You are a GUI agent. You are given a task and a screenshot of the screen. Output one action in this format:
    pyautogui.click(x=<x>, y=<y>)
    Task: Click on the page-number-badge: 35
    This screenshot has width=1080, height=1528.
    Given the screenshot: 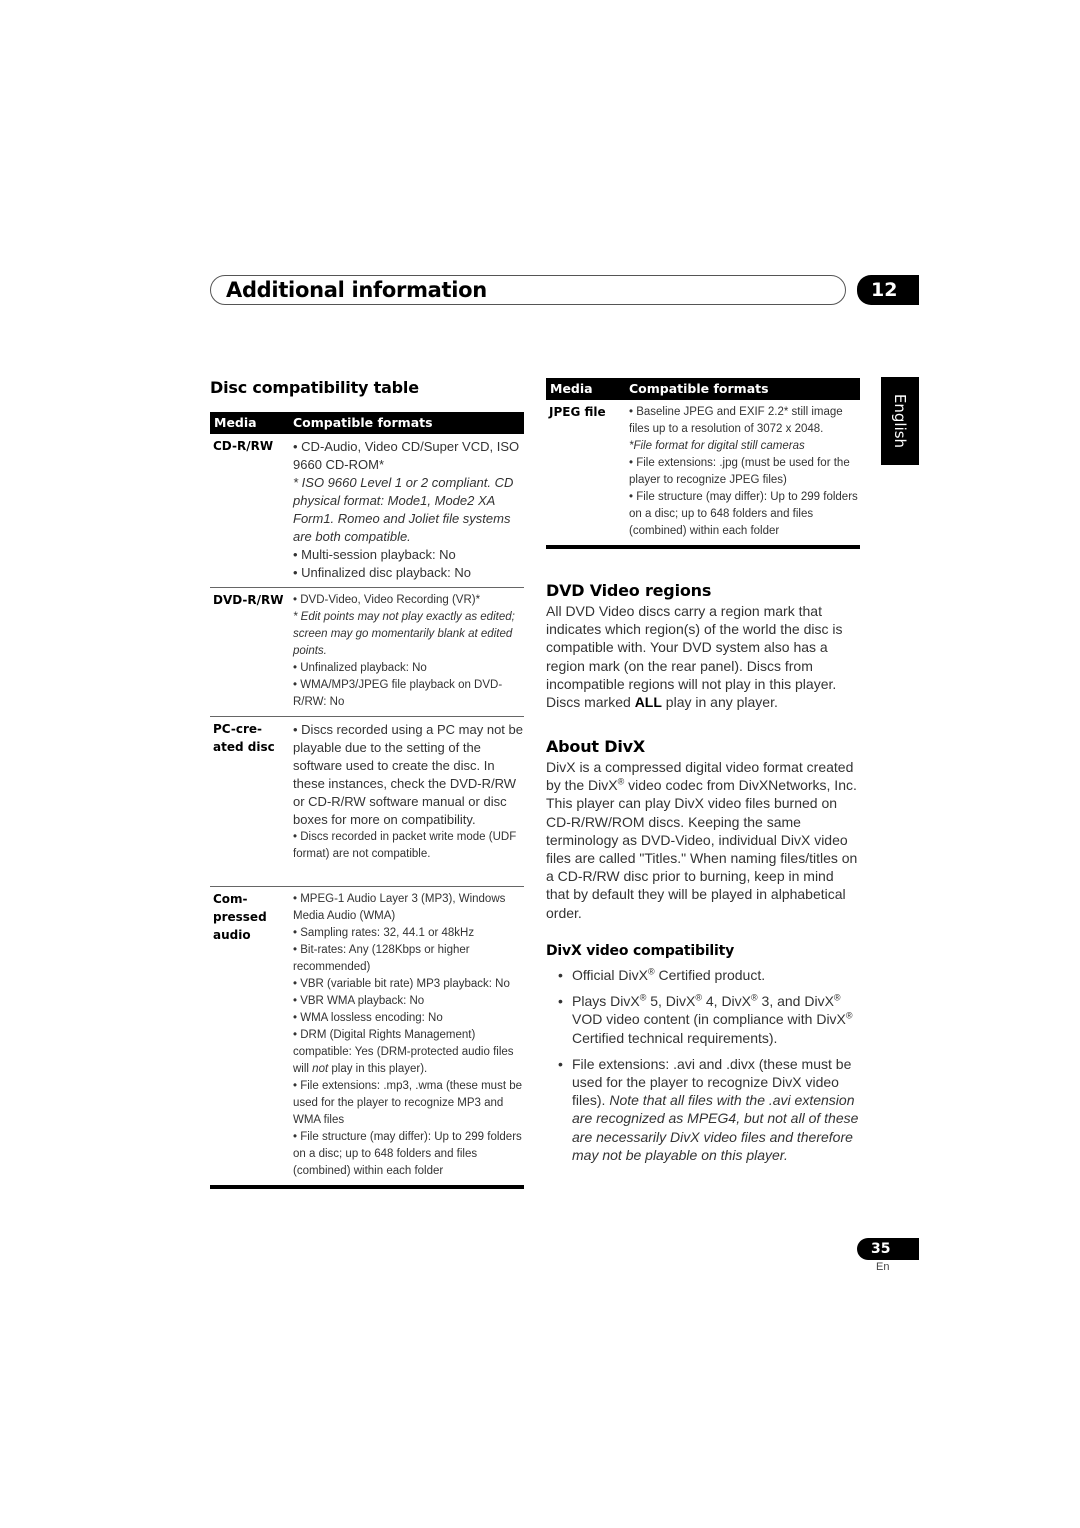 What is the action you would take?
    pyautogui.click(x=888, y=1249)
    